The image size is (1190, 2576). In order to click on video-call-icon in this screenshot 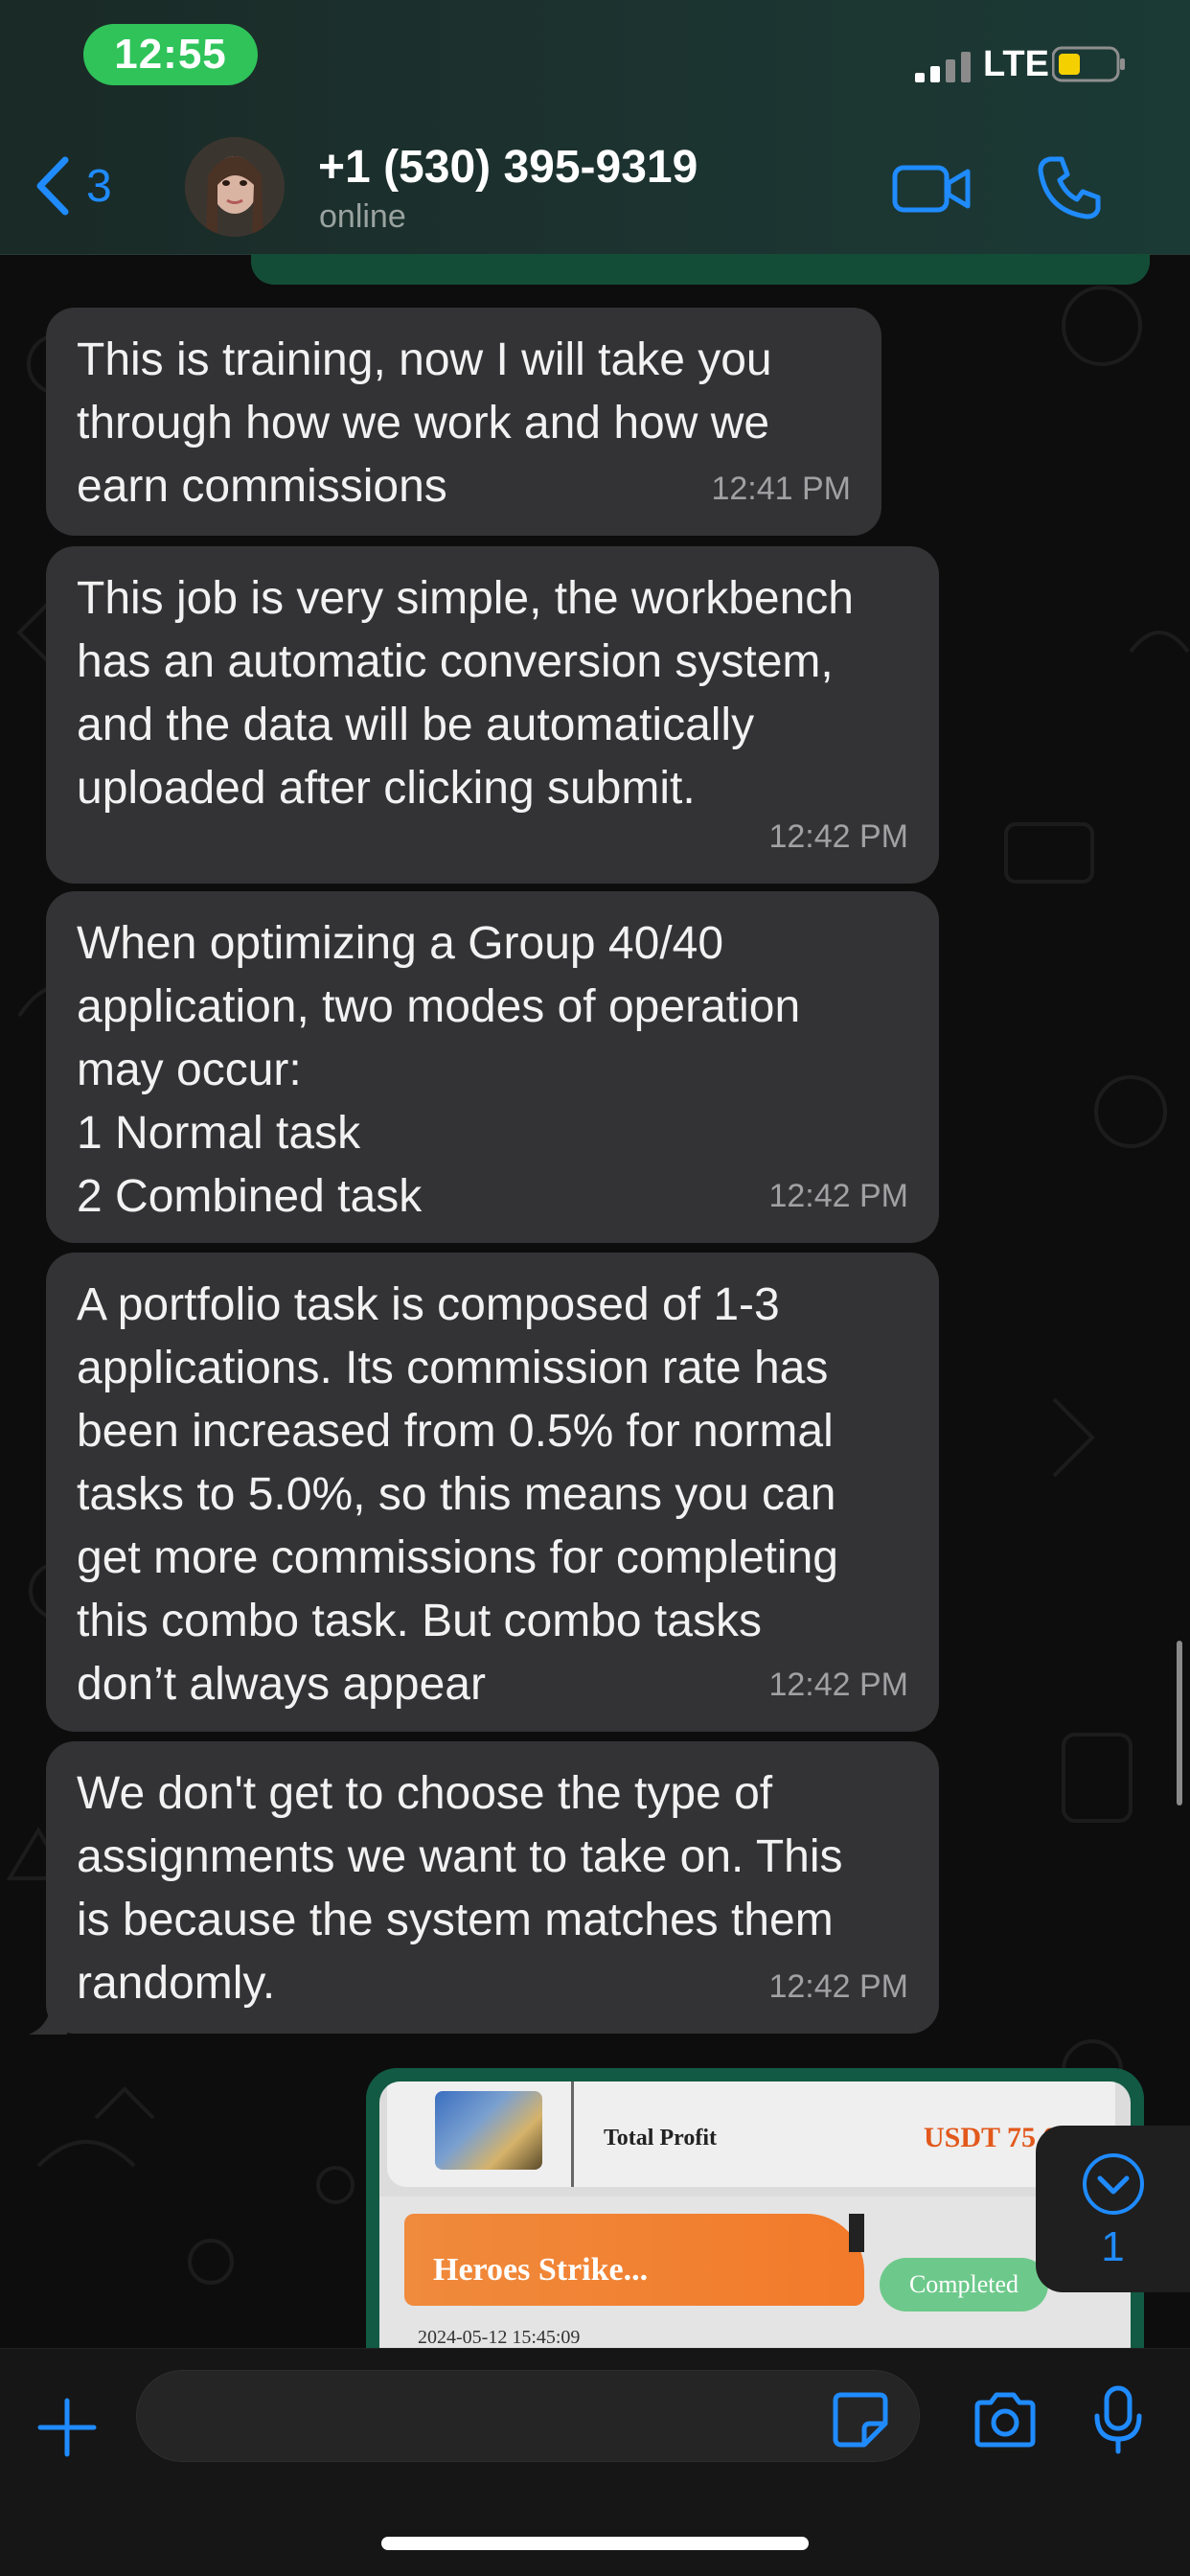, I will do `click(932, 188)`.